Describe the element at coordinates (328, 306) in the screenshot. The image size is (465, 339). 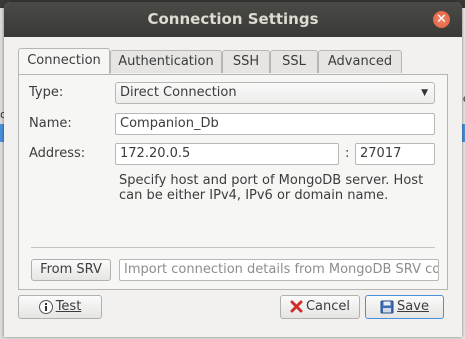
I see `cancel-button-label: Cancel` at that location.